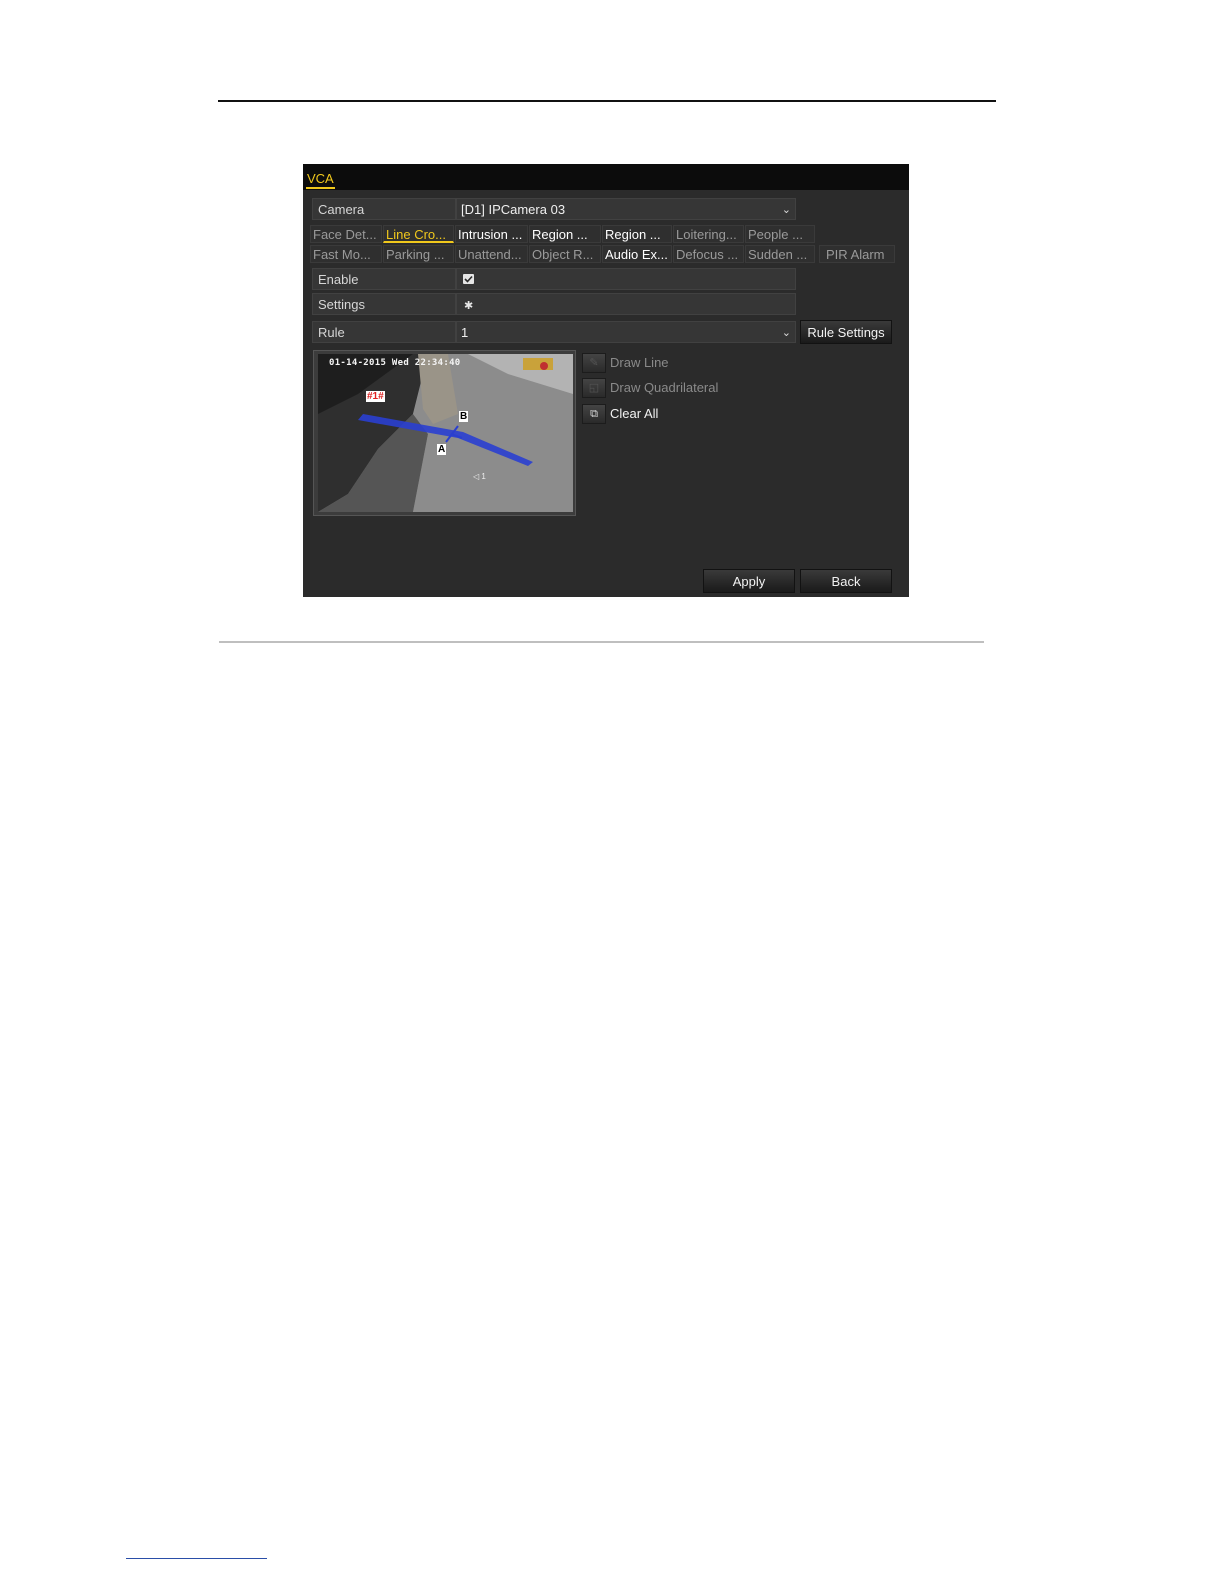 Image resolution: width=1224 pixels, height=1584 pixels. I want to click on camera-scene, so click(445, 433).